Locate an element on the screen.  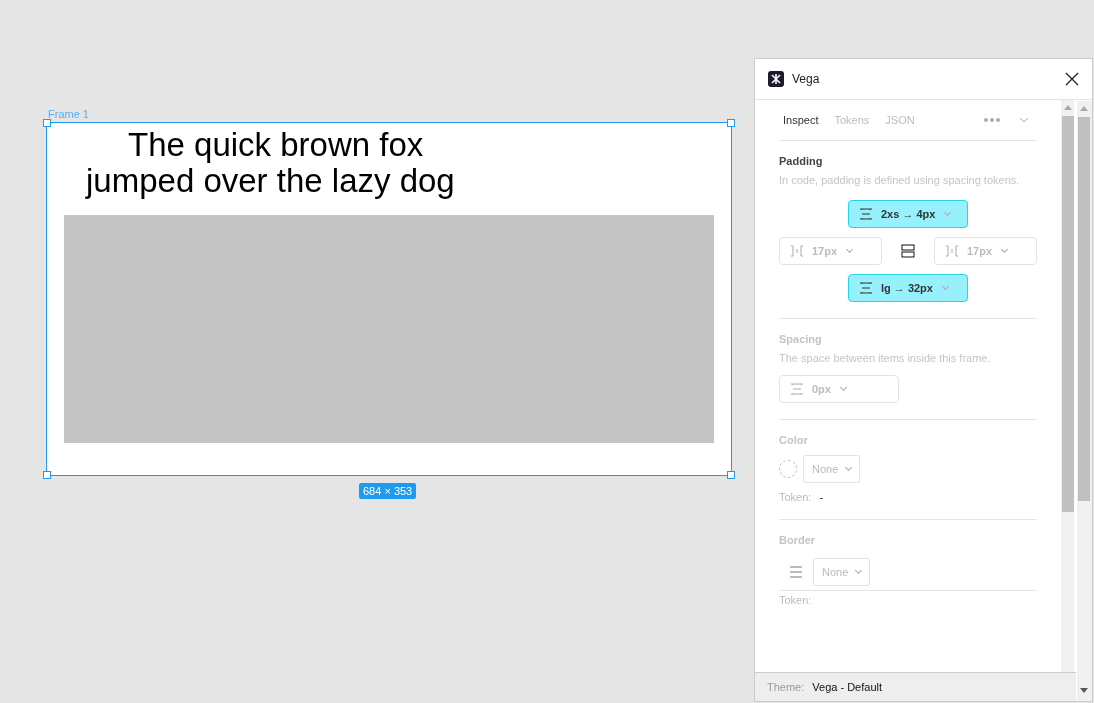
theme-value: Vega - Default is located at coordinates (847, 687).